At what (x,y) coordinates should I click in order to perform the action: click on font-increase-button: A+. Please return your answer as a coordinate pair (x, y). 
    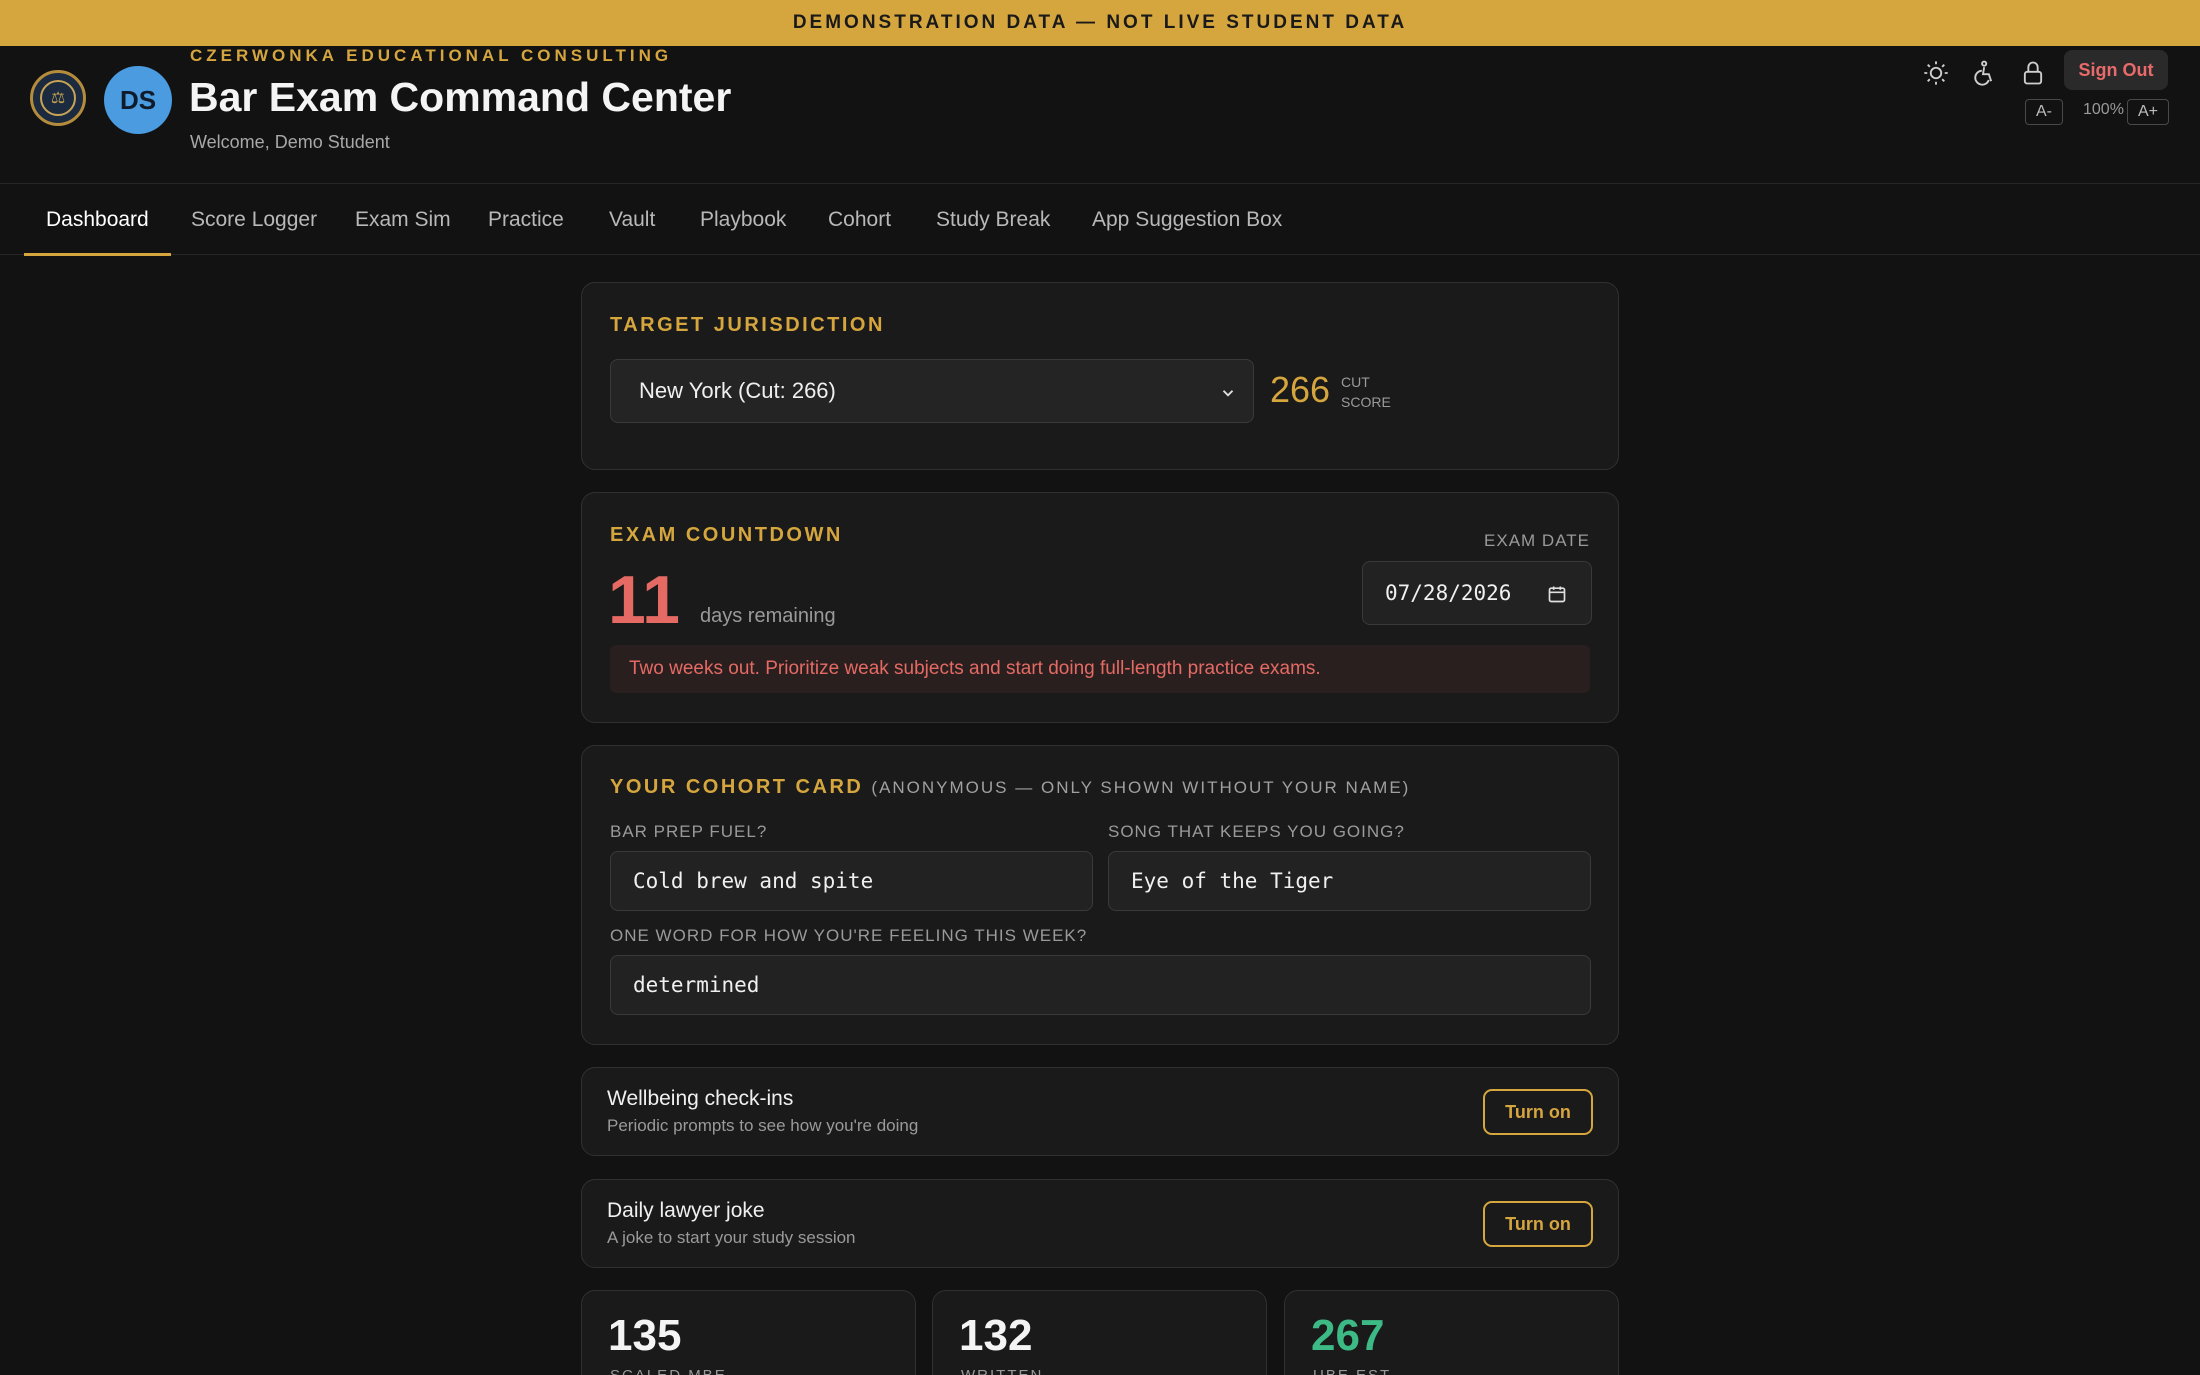
    Looking at the image, I should click on (2148, 112).